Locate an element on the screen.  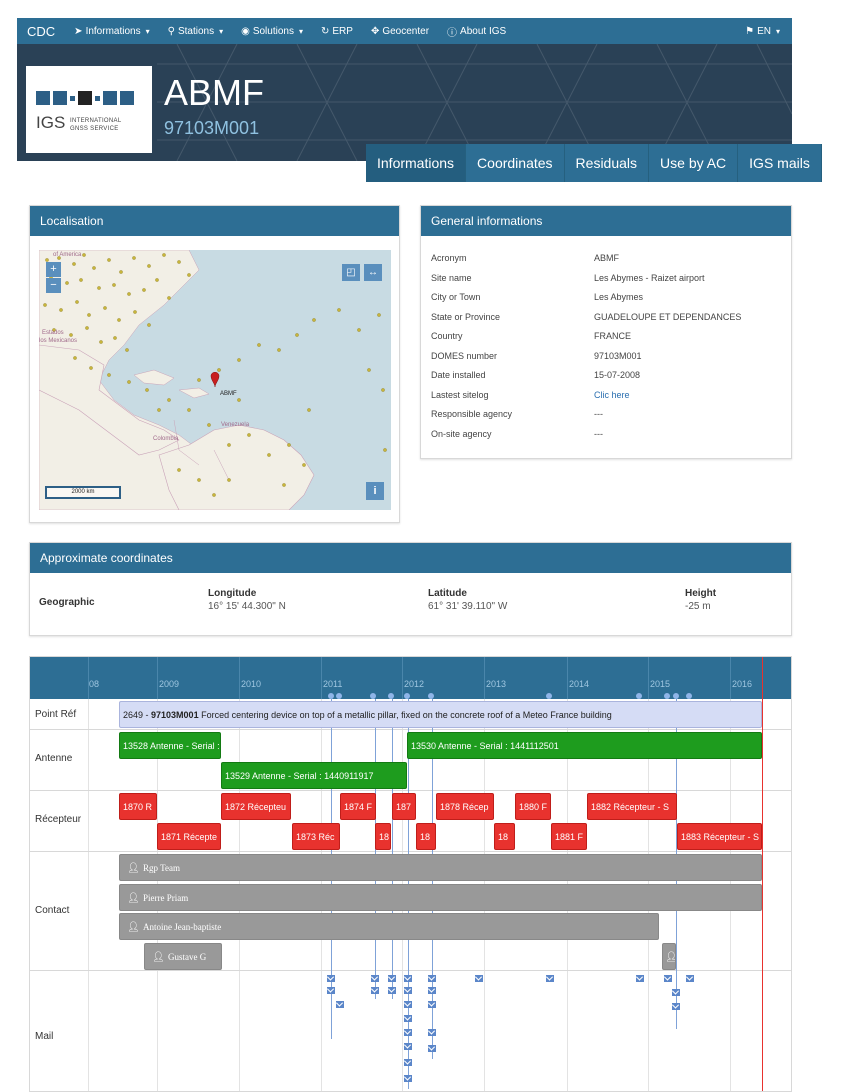
tab-use-by-ac: Use by AC is located at coordinates (694, 163).